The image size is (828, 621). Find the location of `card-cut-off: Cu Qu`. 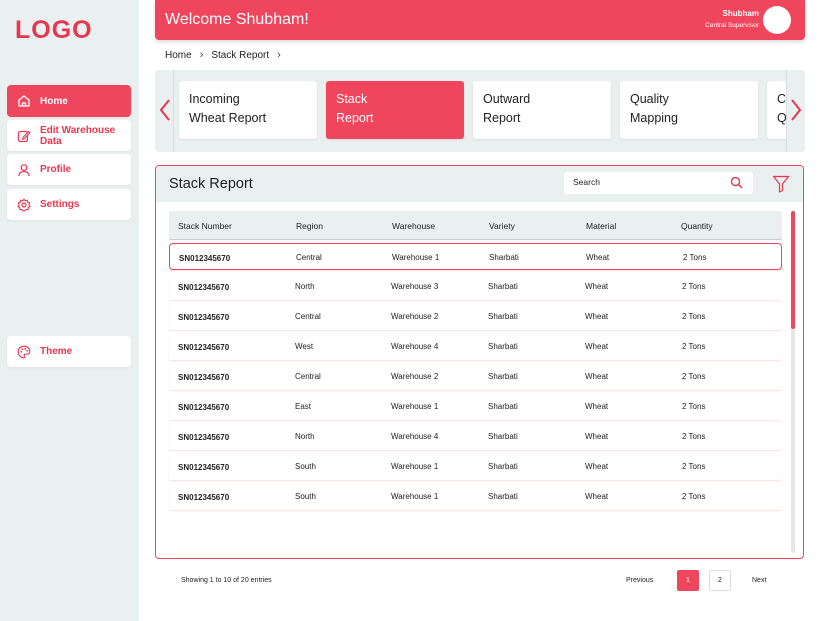

card-cut-off: Cu Qu is located at coordinates (777, 110).